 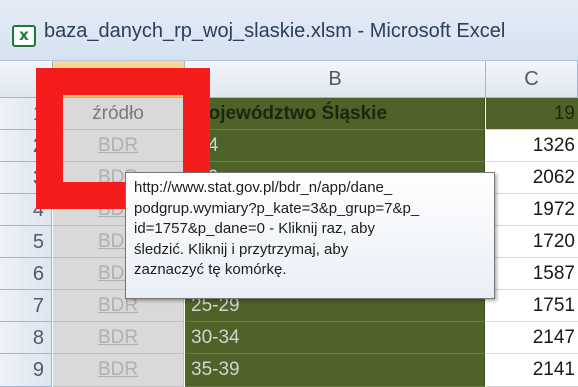 What do you see at coordinates (532, 210) in the screenshot?
I see `cell-c4: 1972` at bounding box center [532, 210].